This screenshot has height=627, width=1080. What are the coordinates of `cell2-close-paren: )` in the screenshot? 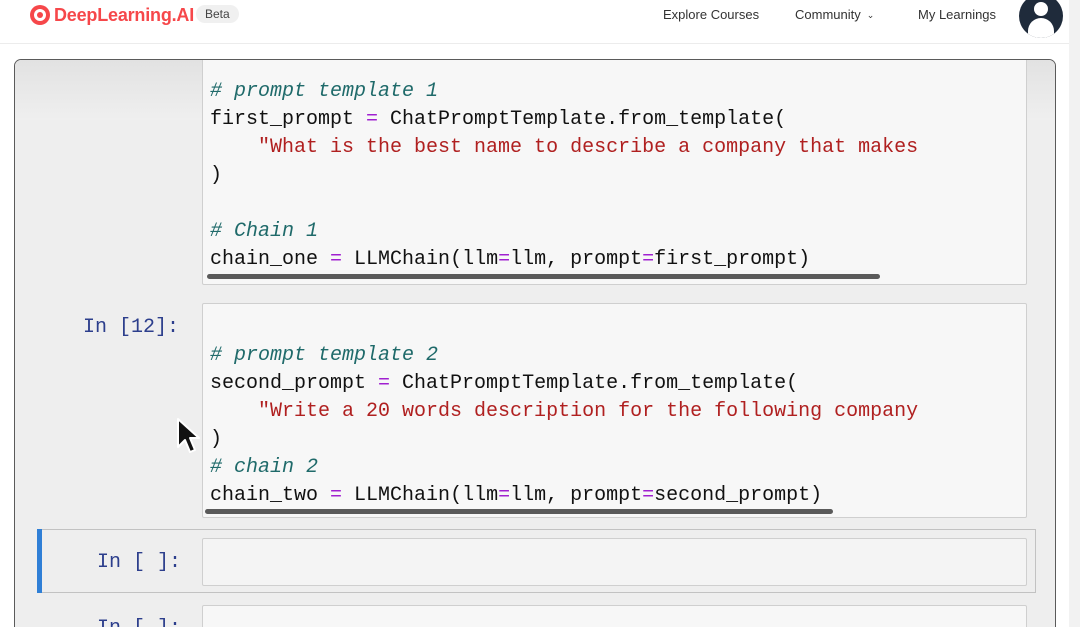 It's located at (216, 439).